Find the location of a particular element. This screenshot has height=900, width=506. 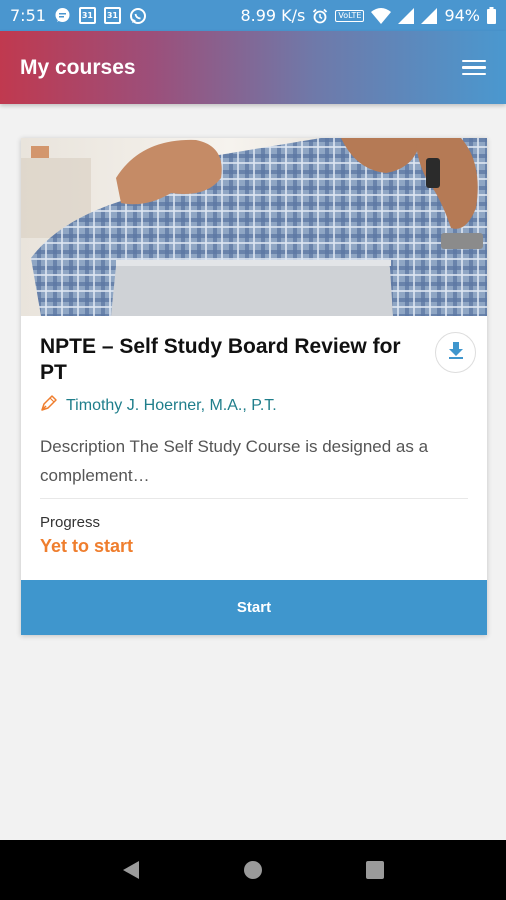

page-title: My courses is located at coordinates (78, 67).